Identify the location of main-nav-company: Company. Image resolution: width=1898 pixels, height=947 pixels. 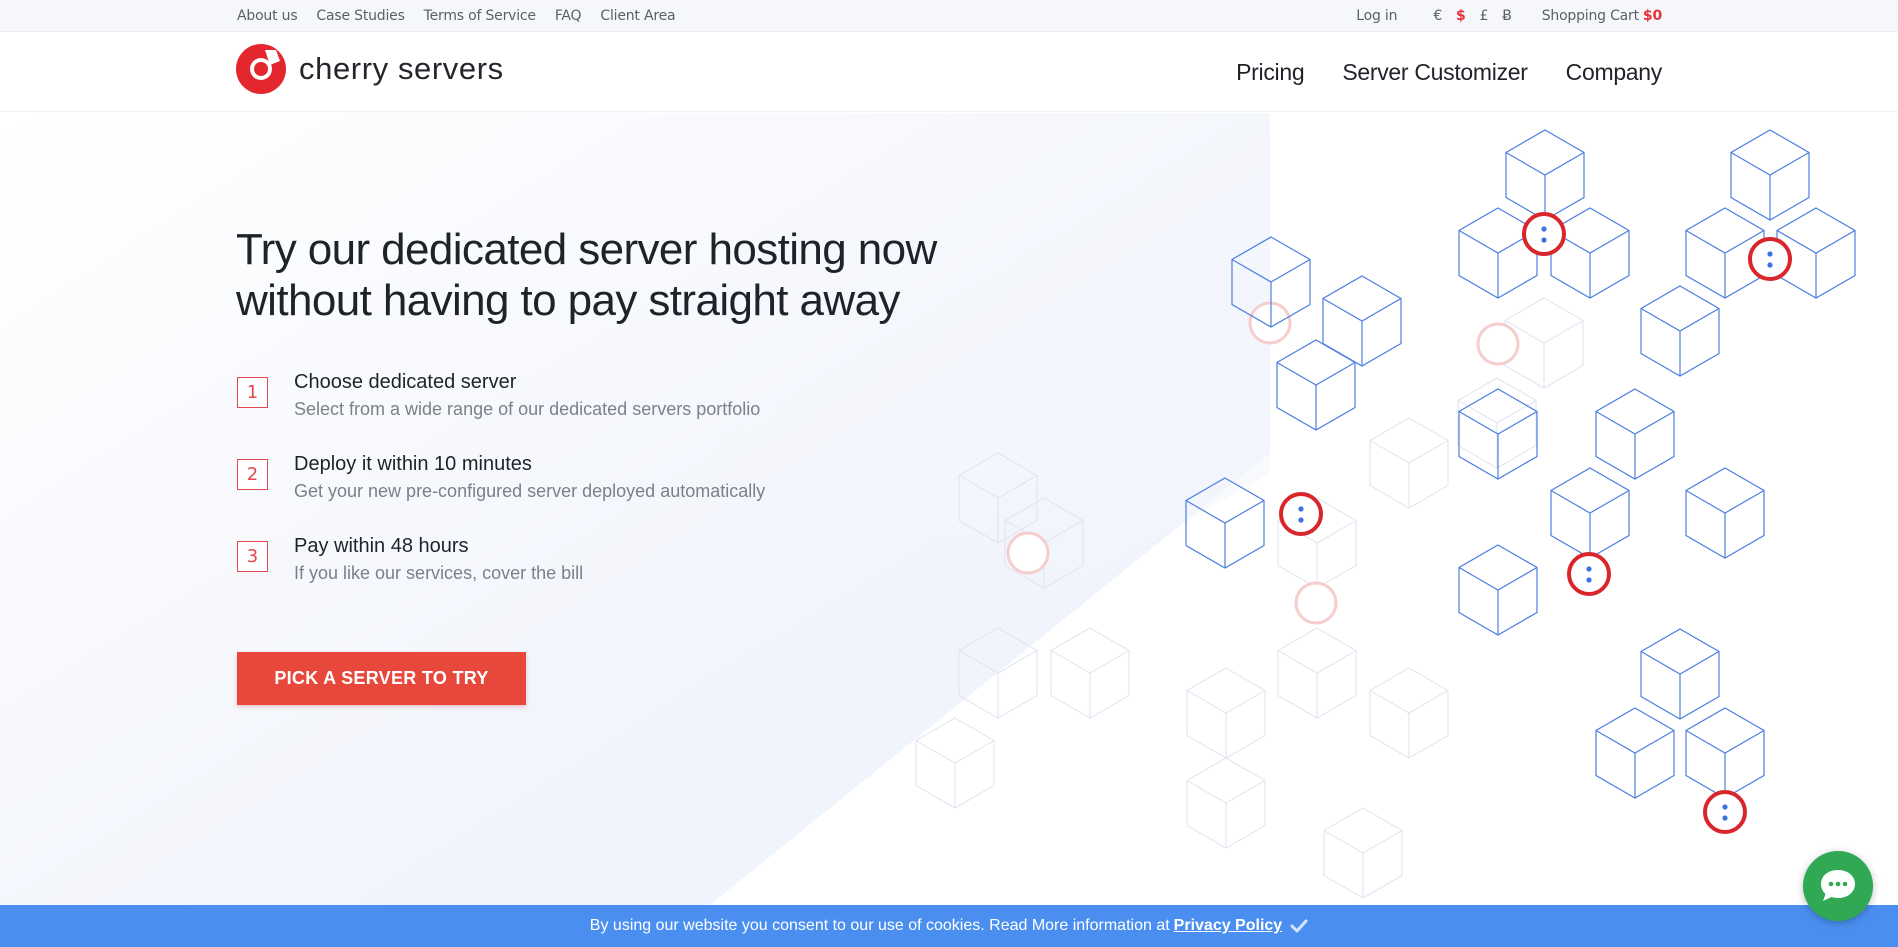
(1614, 72).